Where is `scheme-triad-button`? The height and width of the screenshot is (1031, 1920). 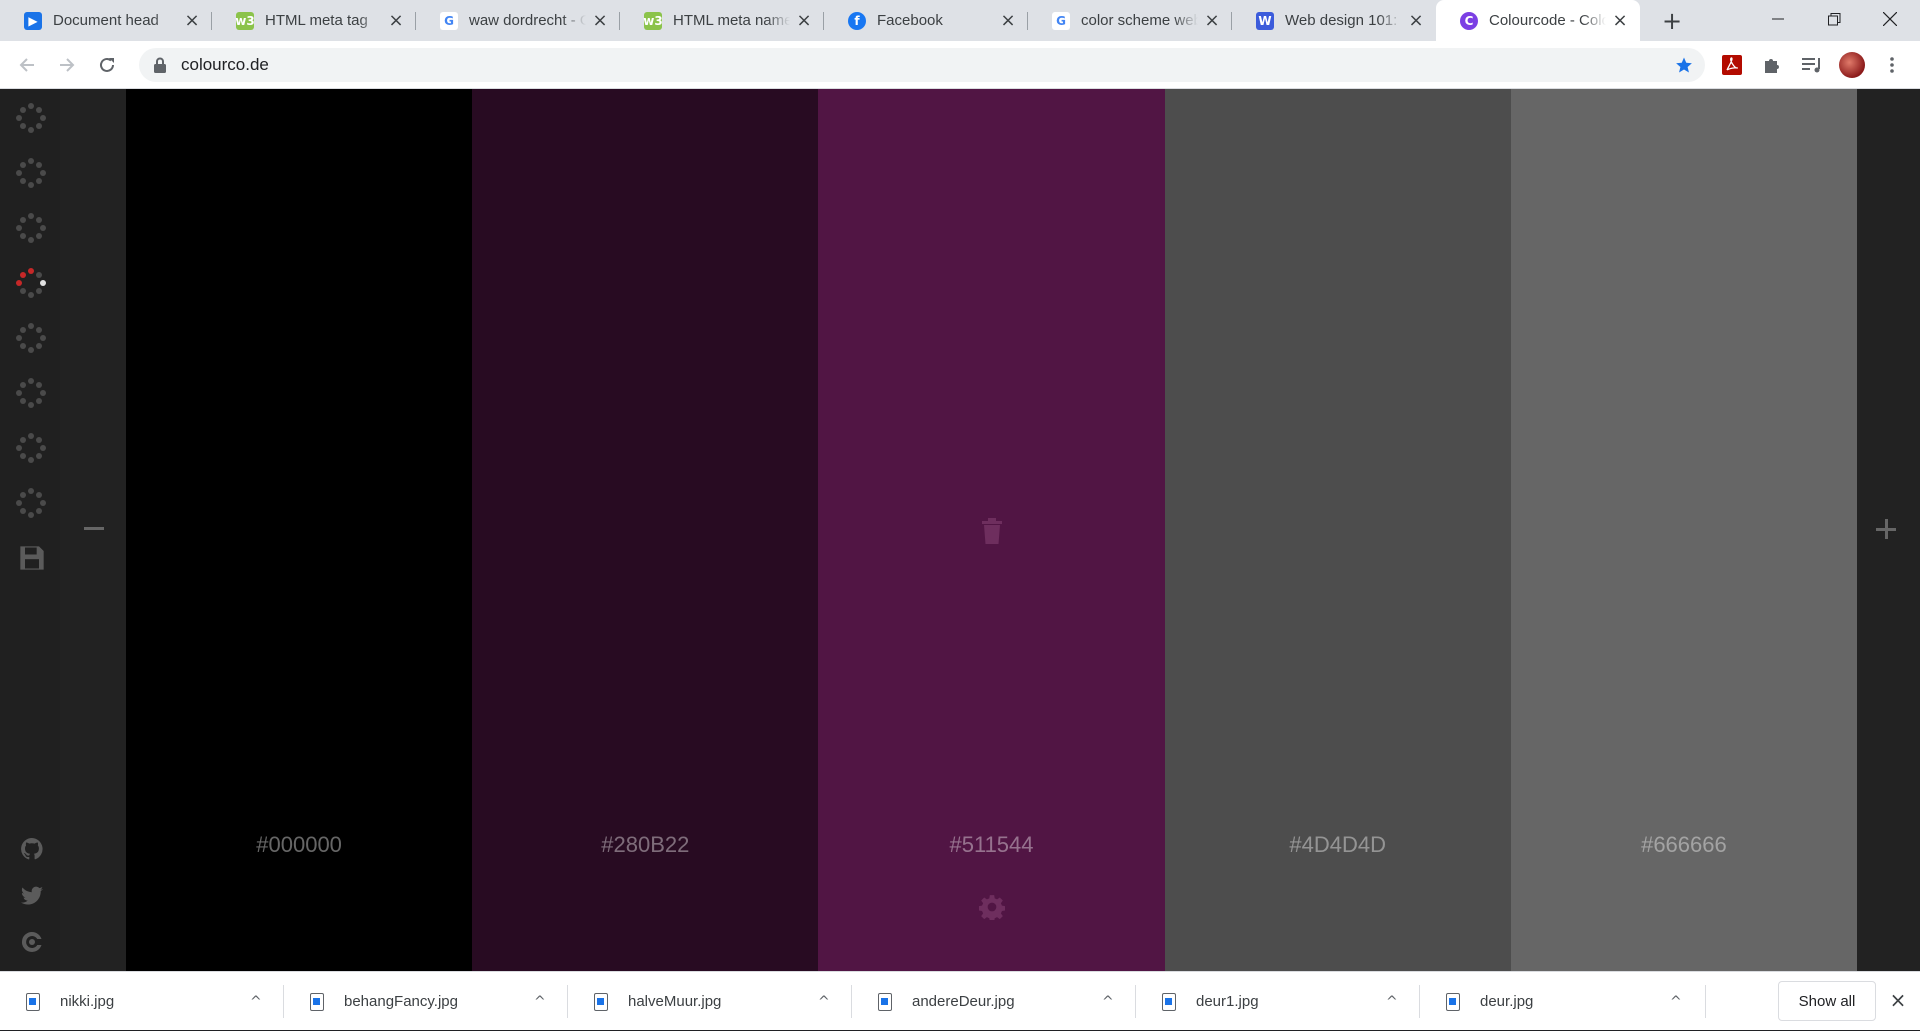 scheme-triad-button is located at coordinates (31, 228).